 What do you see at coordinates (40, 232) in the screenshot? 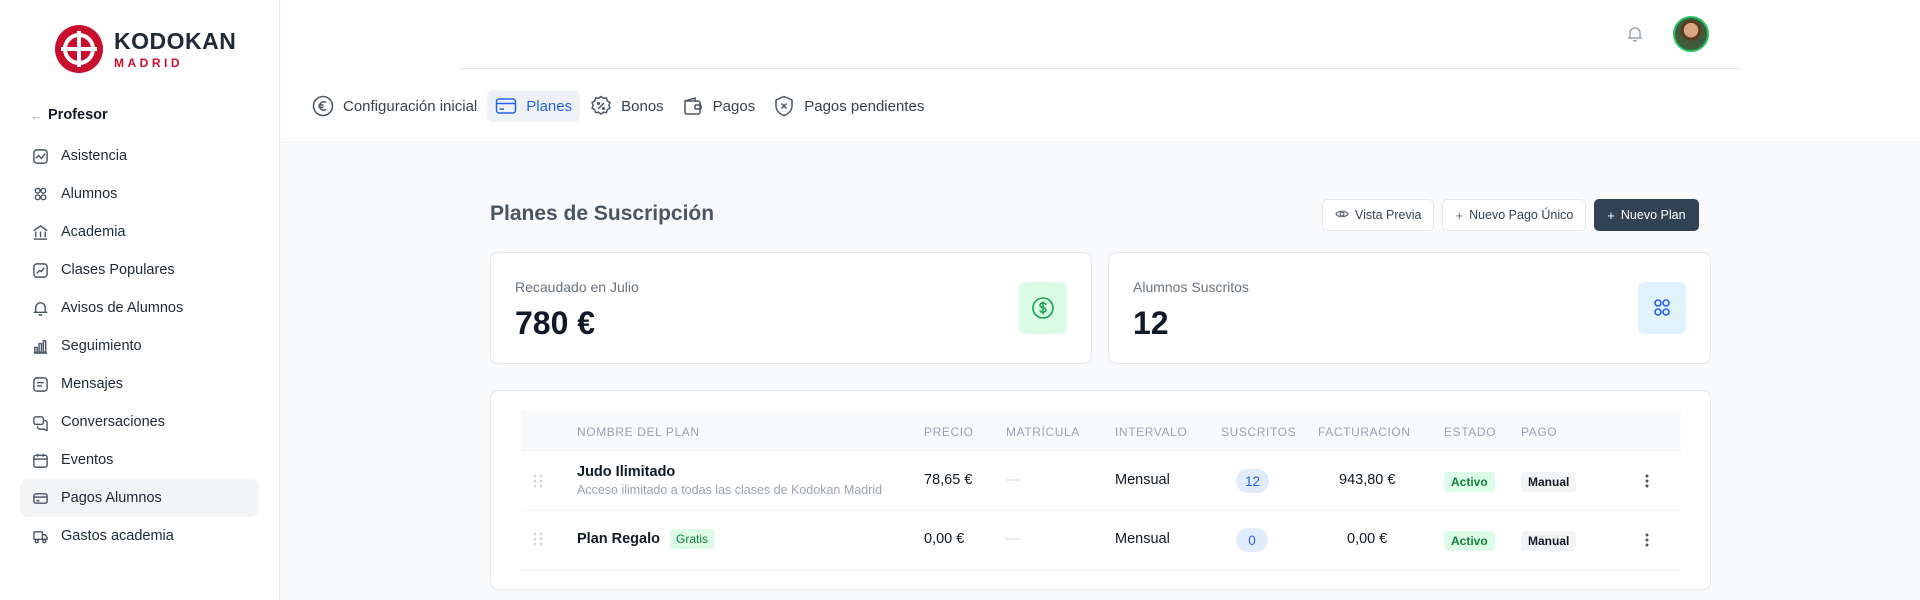
I see `building-icon` at bounding box center [40, 232].